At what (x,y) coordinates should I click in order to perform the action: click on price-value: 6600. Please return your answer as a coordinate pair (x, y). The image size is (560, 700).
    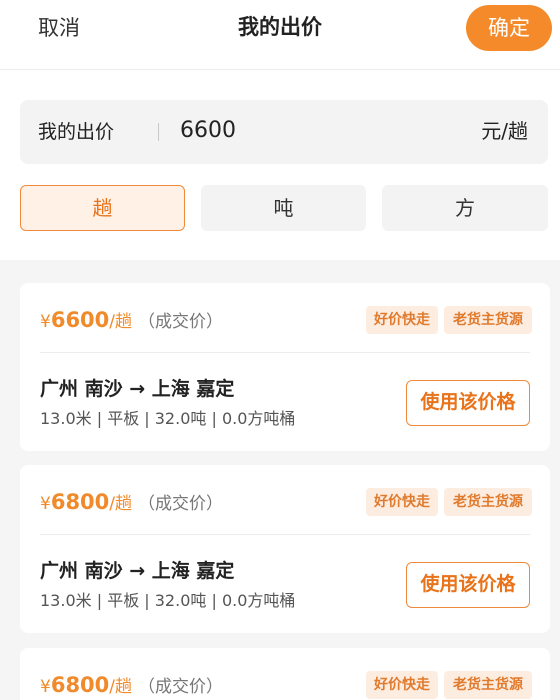
    Looking at the image, I should click on (80, 320).